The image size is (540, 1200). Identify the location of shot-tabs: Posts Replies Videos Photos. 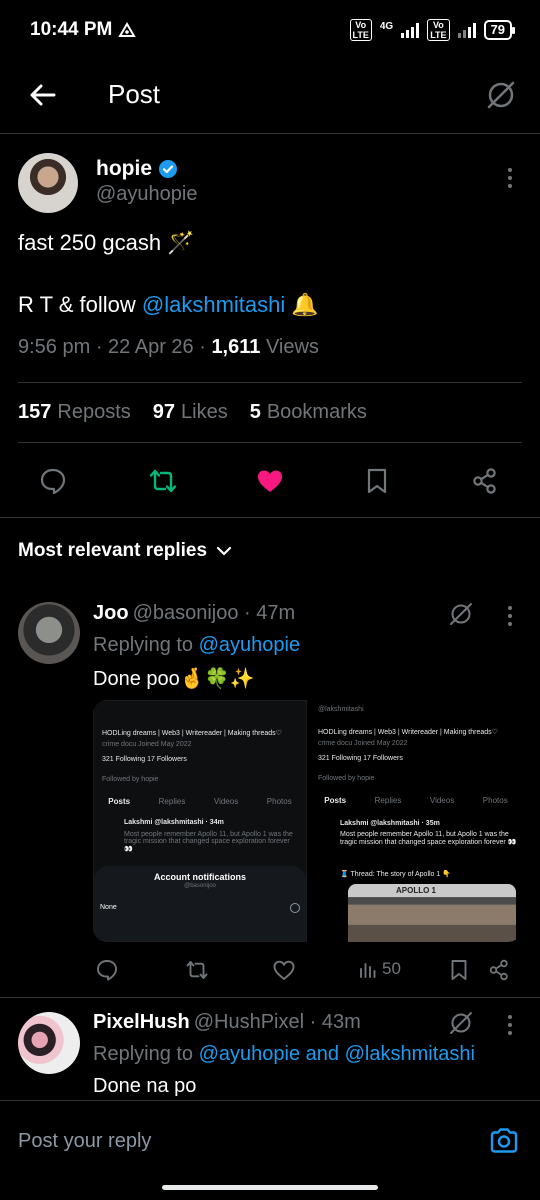
(200, 801).